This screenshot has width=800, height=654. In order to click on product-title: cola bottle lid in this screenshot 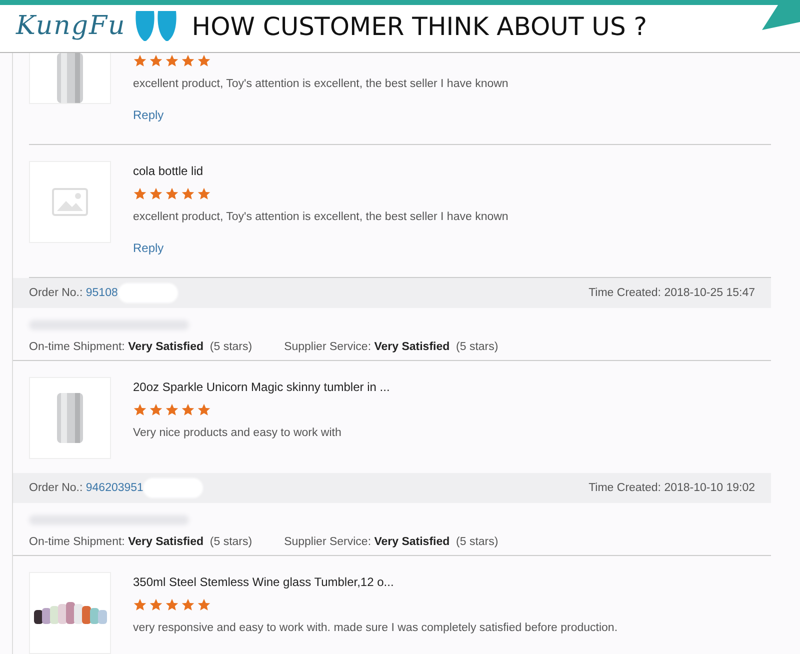, I will do `click(168, 171)`.